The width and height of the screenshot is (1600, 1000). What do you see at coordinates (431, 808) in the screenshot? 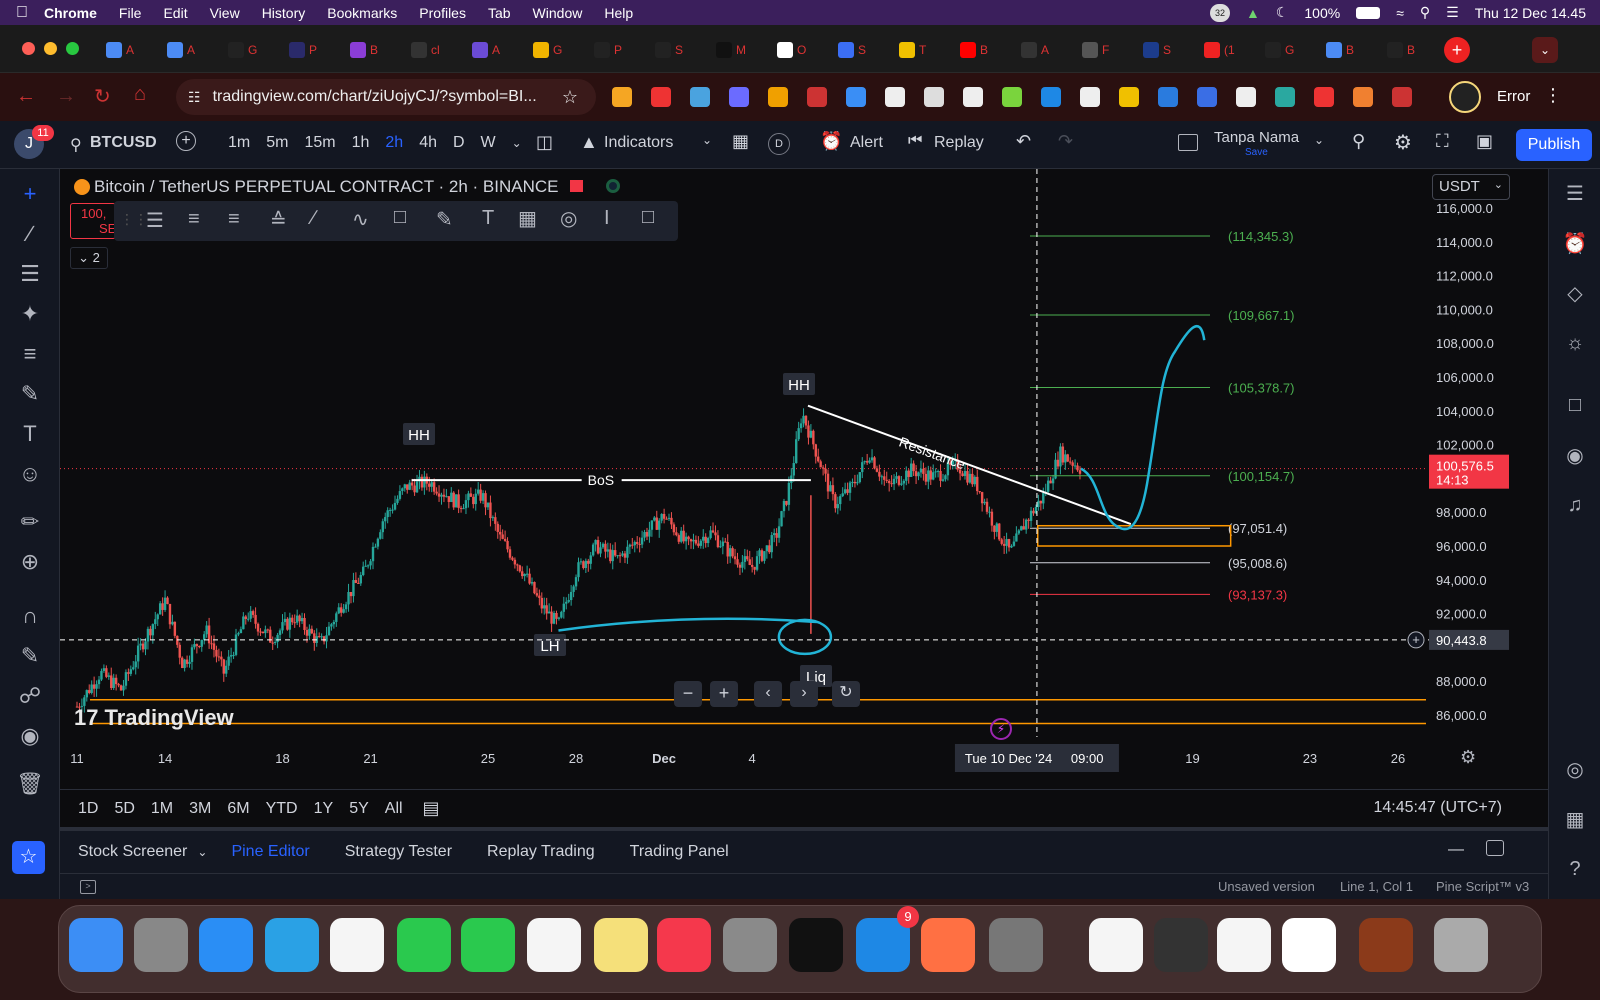
I see `date-range-calendar-icon: ▤` at bounding box center [431, 808].